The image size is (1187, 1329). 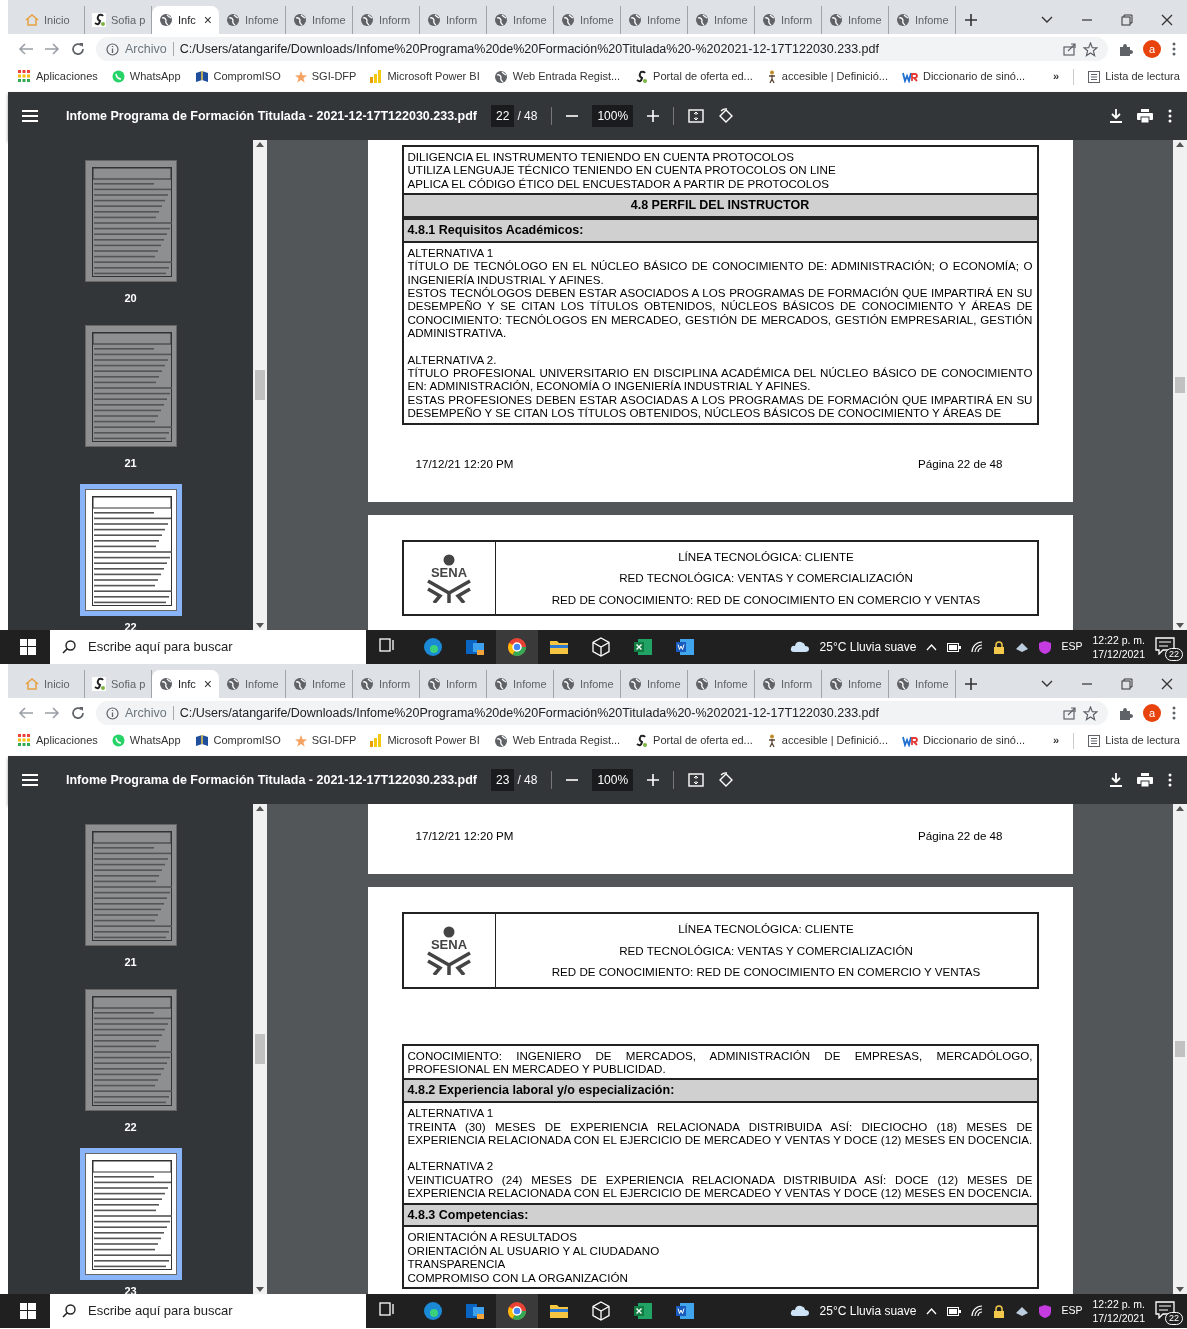 I want to click on bookmark-link: CompromISO, so click(x=237, y=740).